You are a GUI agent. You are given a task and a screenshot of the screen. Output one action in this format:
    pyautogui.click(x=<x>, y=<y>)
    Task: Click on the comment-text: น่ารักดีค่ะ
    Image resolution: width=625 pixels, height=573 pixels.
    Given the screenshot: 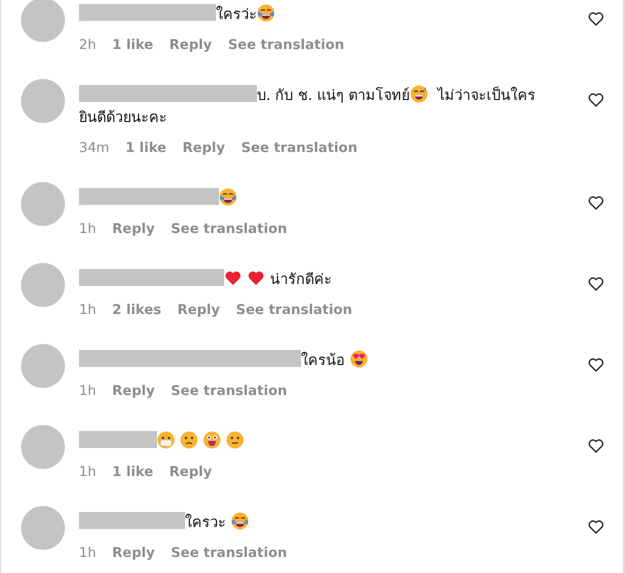 What is the action you would take?
    pyautogui.click(x=314, y=280)
    